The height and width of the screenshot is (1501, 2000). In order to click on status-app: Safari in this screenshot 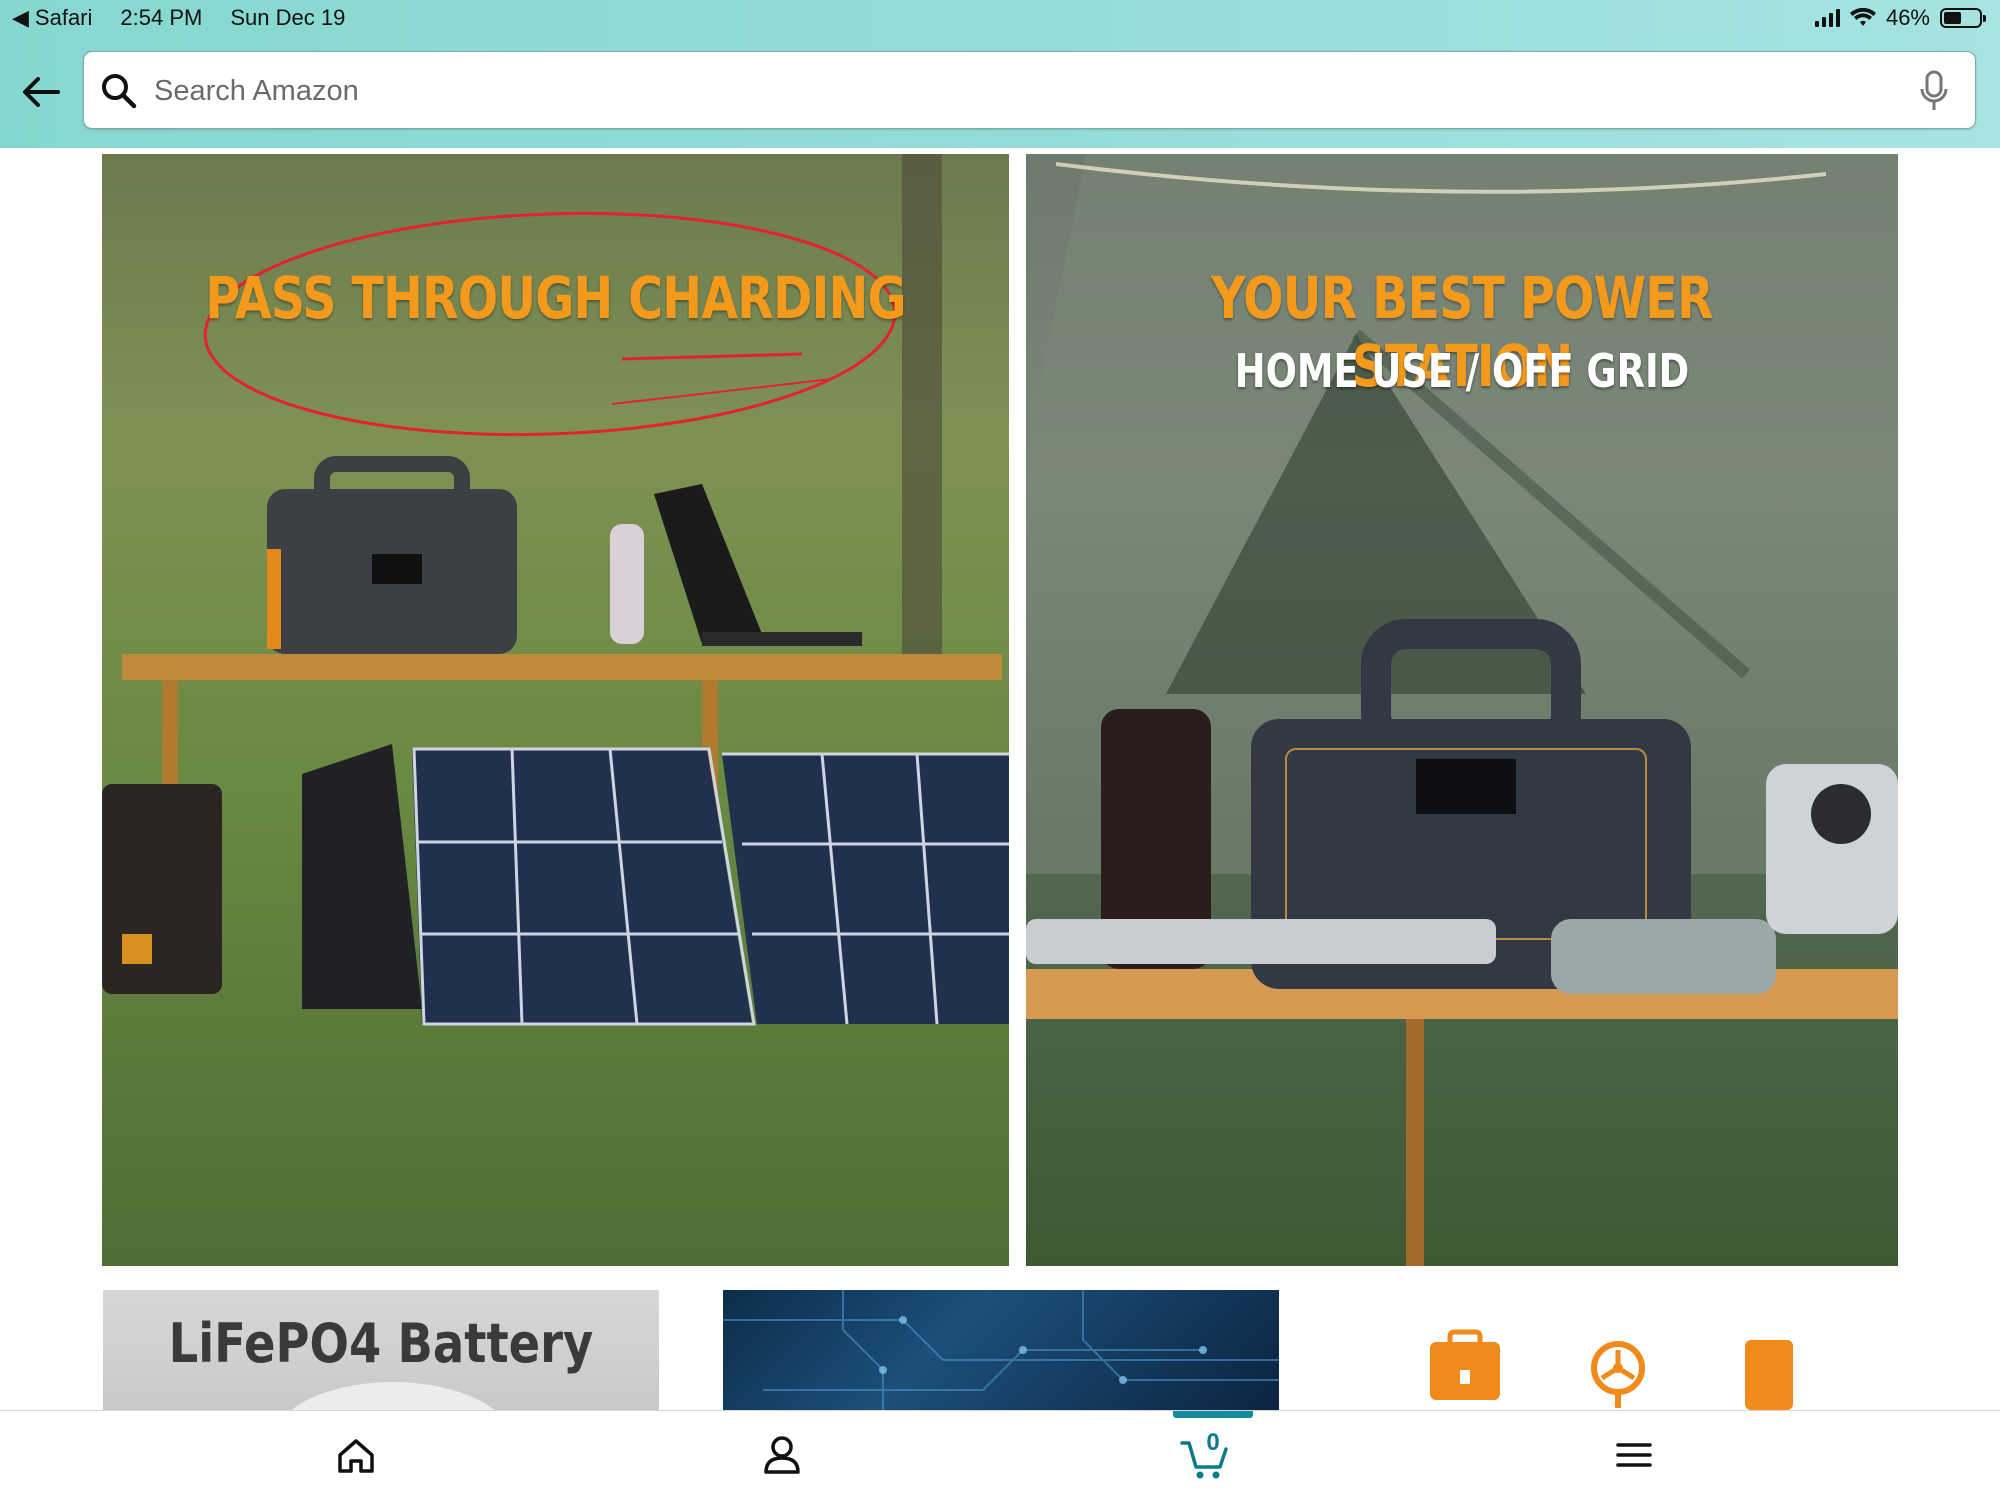, I will do `click(63, 17)`.